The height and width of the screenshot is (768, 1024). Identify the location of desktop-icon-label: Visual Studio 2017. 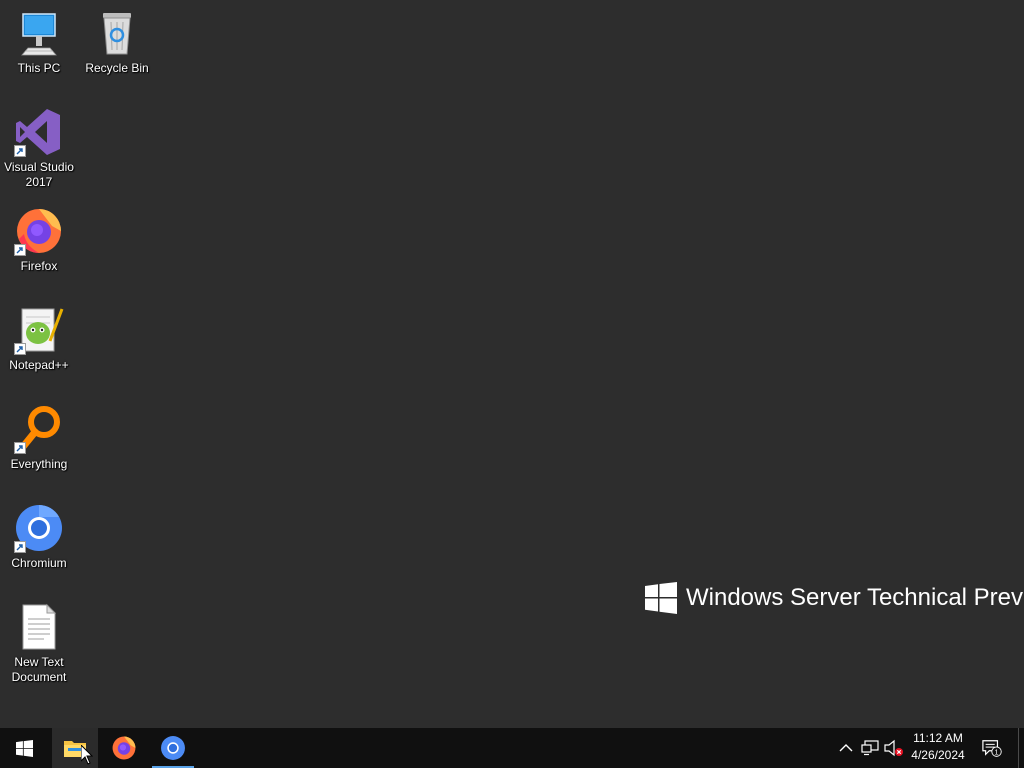
(39, 174).